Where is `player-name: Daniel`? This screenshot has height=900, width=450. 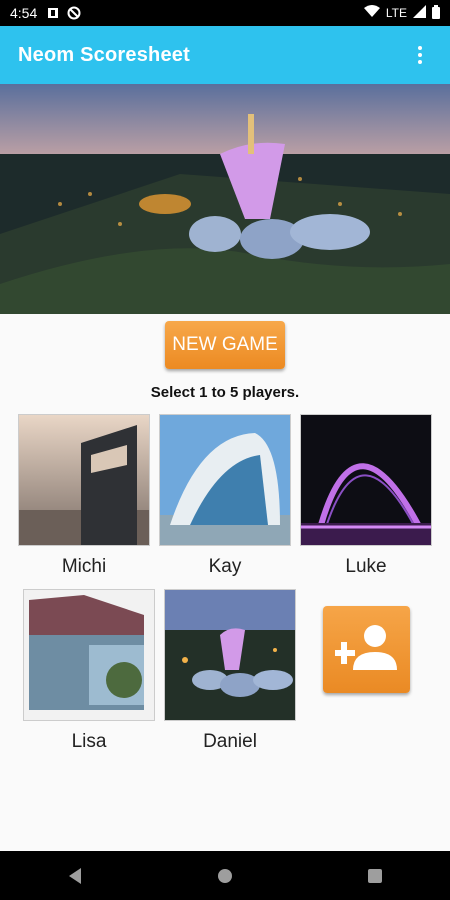 player-name: Daniel is located at coordinates (230, 741).